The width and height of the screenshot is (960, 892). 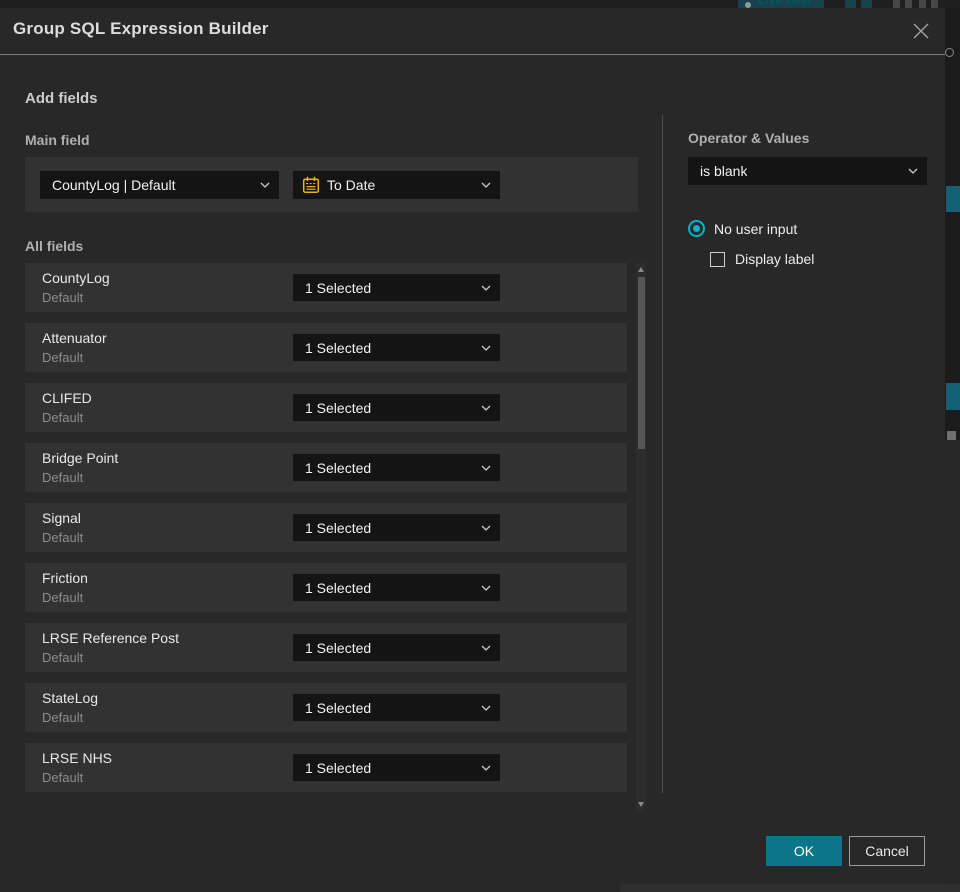 I want to click on panel-divider, so click(x=662, y=454).